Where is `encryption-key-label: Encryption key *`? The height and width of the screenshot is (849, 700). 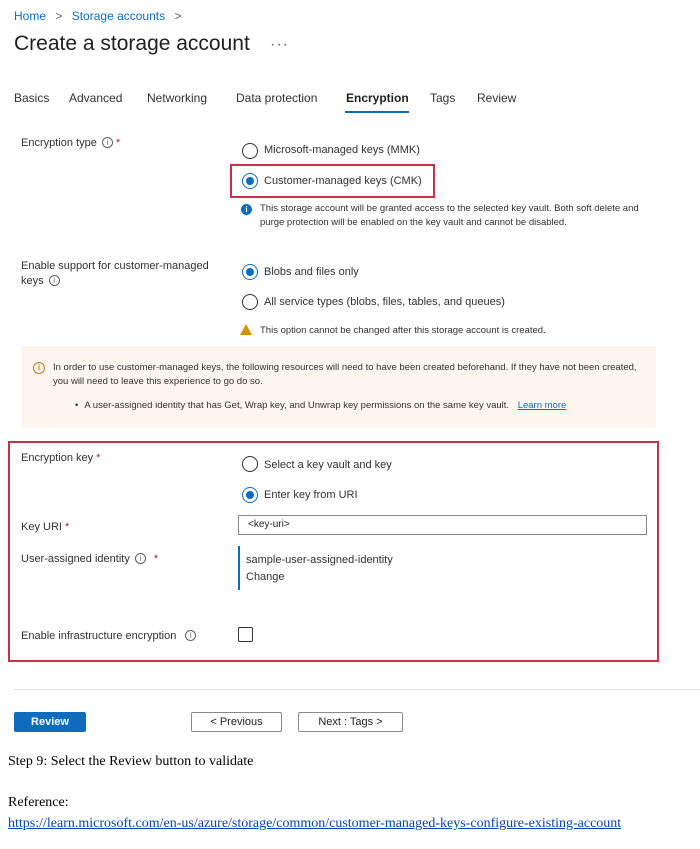 encryption-key-label: Encryption key * is located at coordinates (61, 458).